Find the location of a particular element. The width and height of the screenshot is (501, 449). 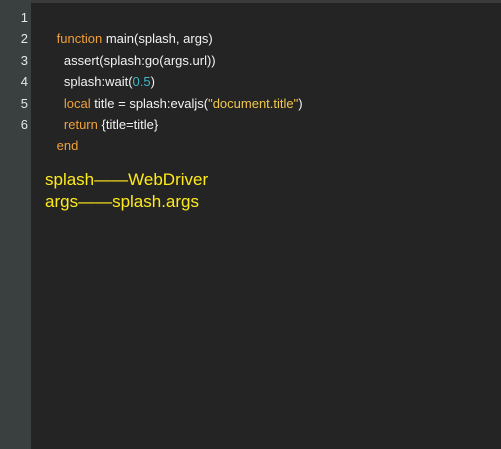

annotation-args: args——splash.args is located at coordinates (122, 201).